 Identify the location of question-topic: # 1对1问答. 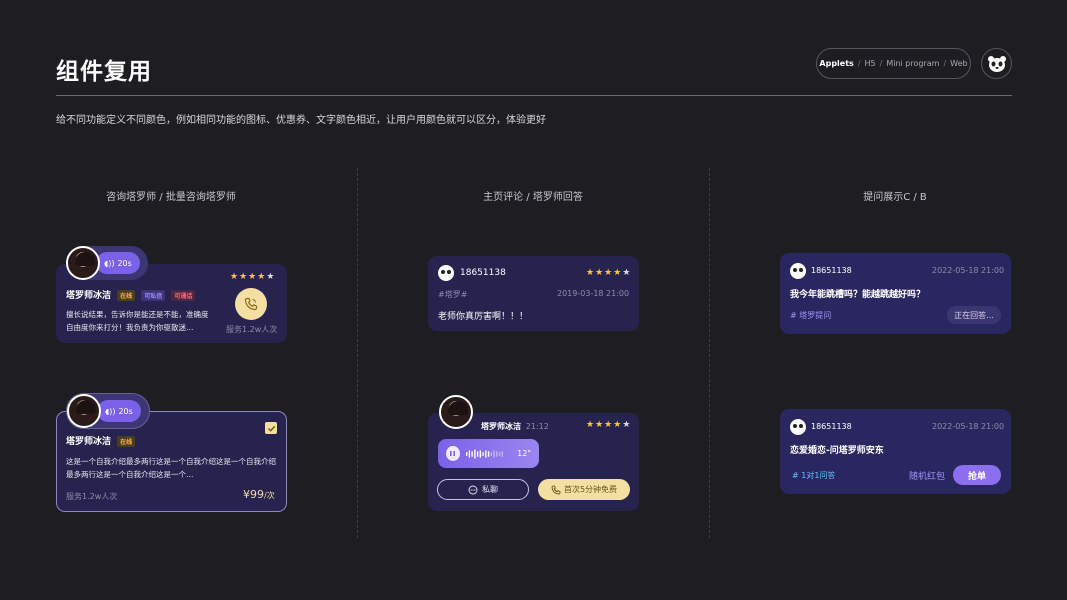
(813, 475).